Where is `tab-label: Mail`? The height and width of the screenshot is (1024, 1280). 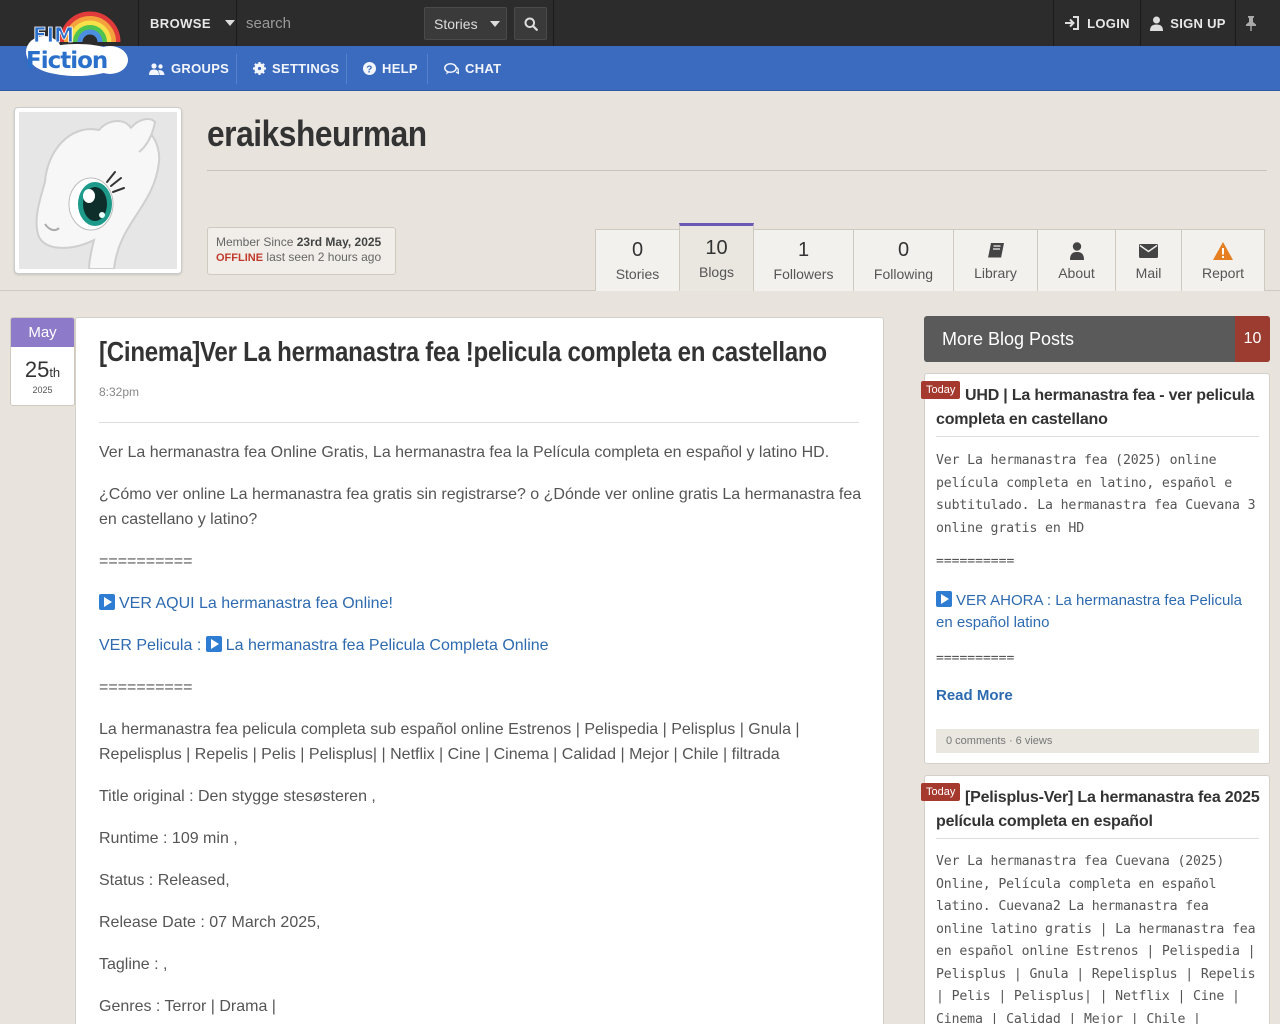 tab-label: Mail is located at coordinates (1148, 272).